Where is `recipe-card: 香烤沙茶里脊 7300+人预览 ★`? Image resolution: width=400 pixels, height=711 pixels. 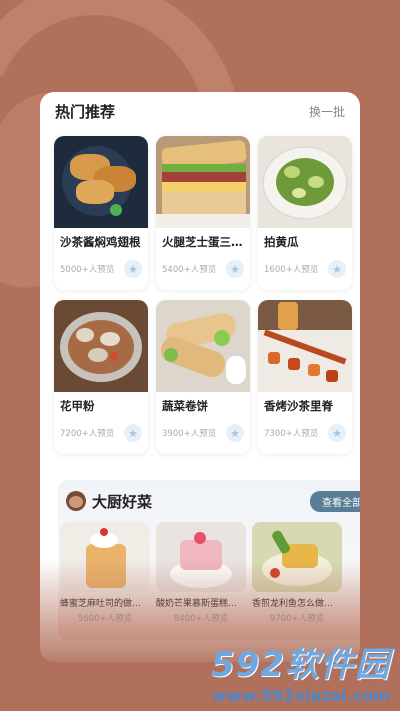
recipe-card: 香烤沙茶里脊 7300+人预览 ★ is located at coordinates (305, 377).